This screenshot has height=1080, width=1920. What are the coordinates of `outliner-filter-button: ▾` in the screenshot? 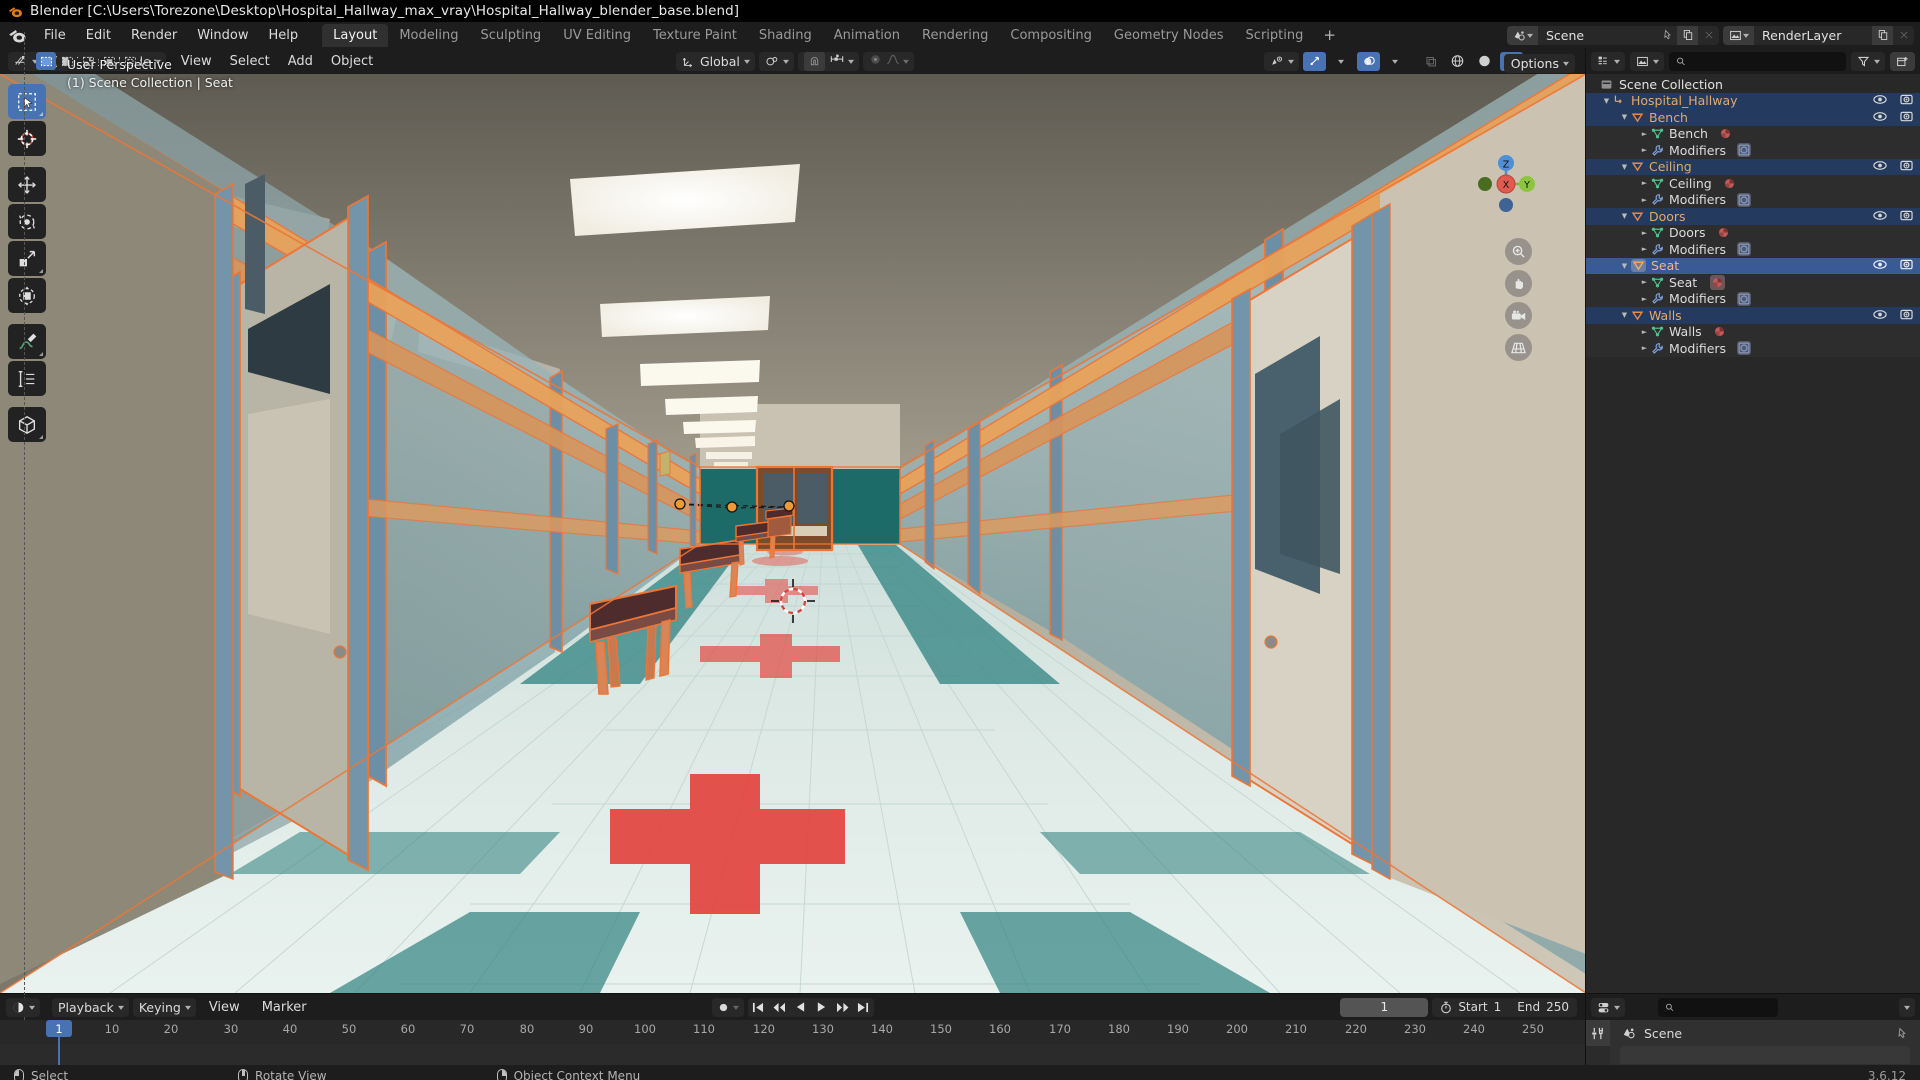 It's located at (1867, 61).